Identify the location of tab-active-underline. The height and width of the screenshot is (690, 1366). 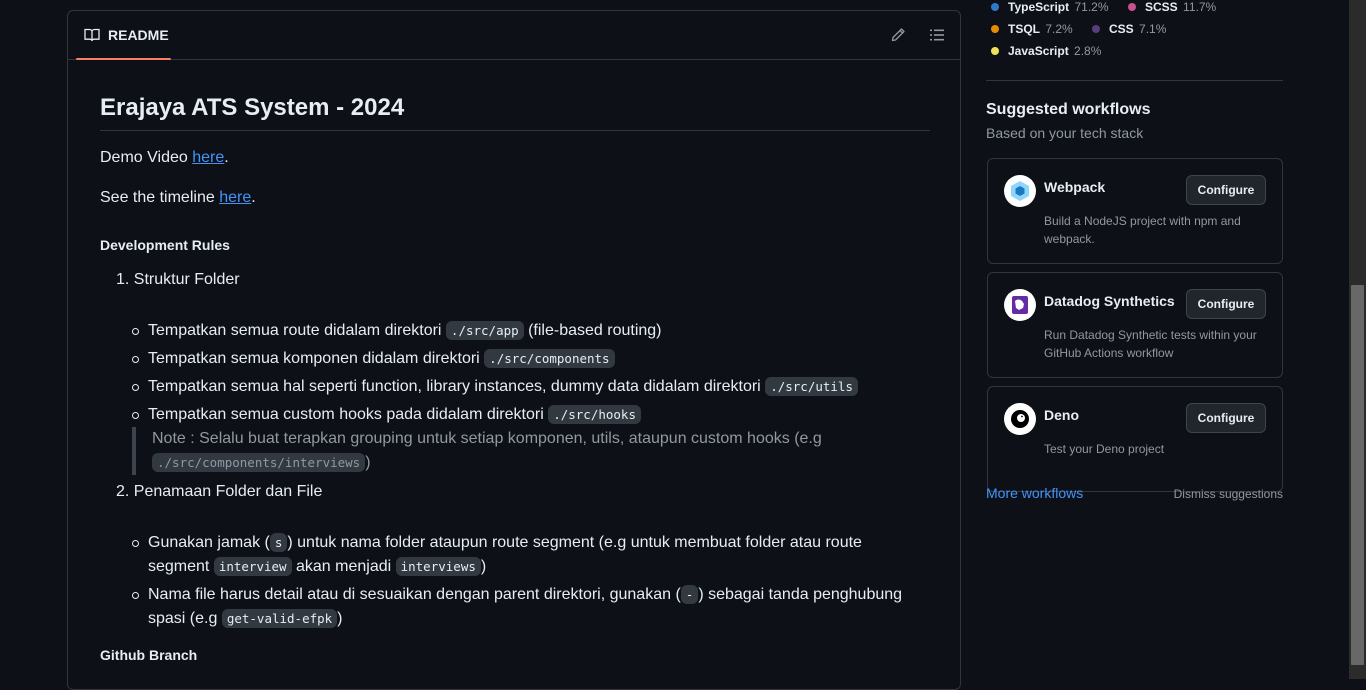
(123, 59).